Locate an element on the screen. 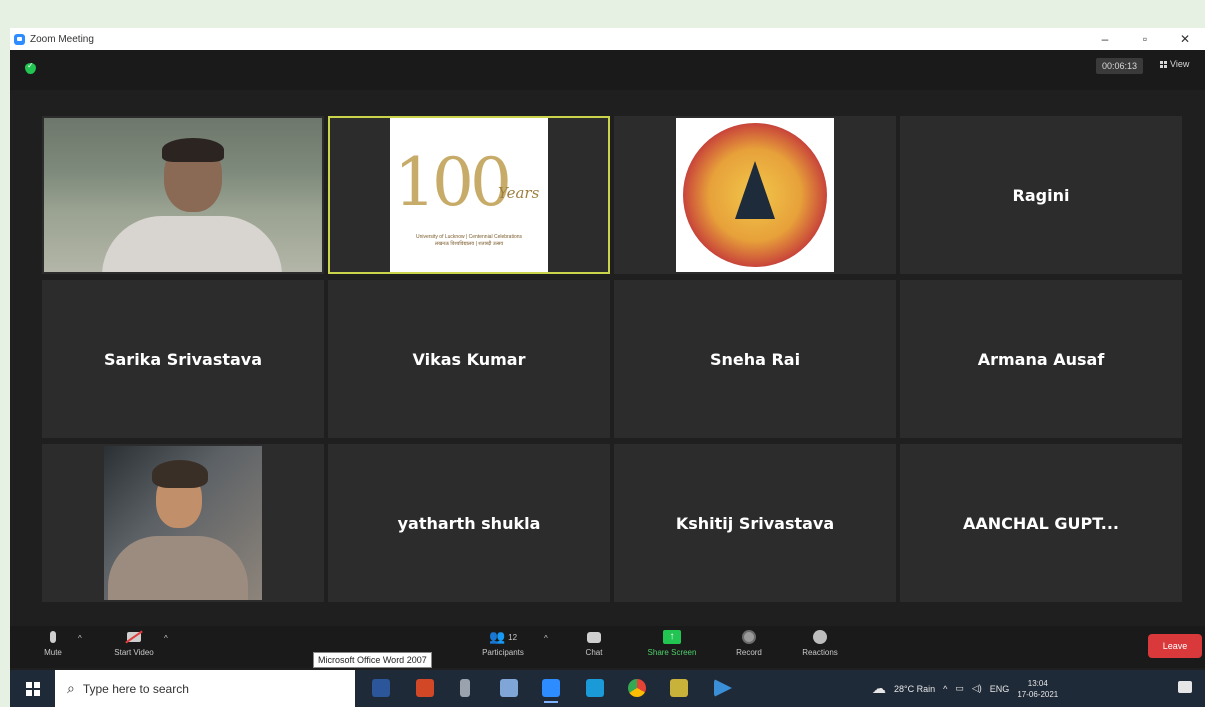 The height and width of the screenshot is (707, 1205). window-title: Zoom Meeting is located at coordinates (62, 39).